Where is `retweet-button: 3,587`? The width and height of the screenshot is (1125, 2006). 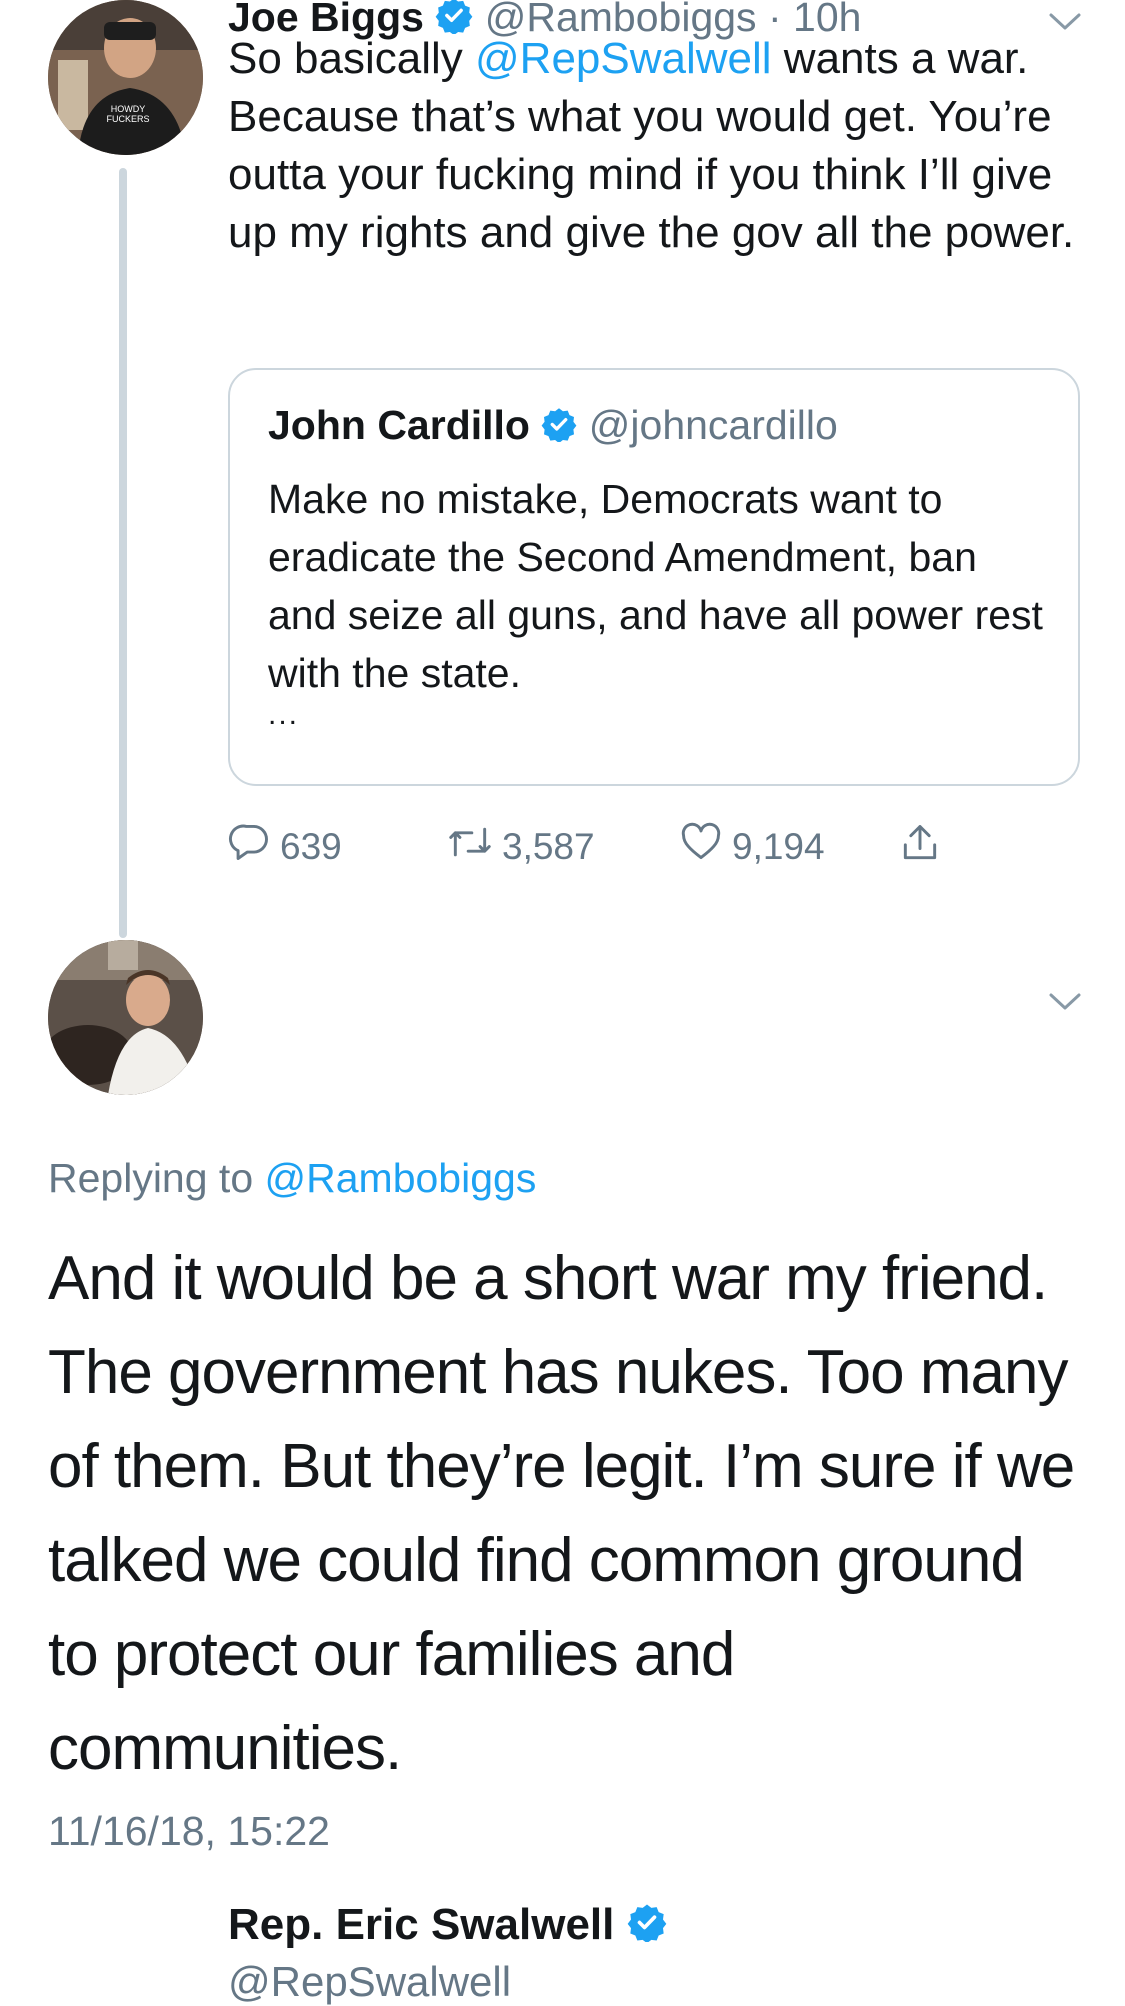
retweet-button: 3,587 is located at coordinates (520, 846).